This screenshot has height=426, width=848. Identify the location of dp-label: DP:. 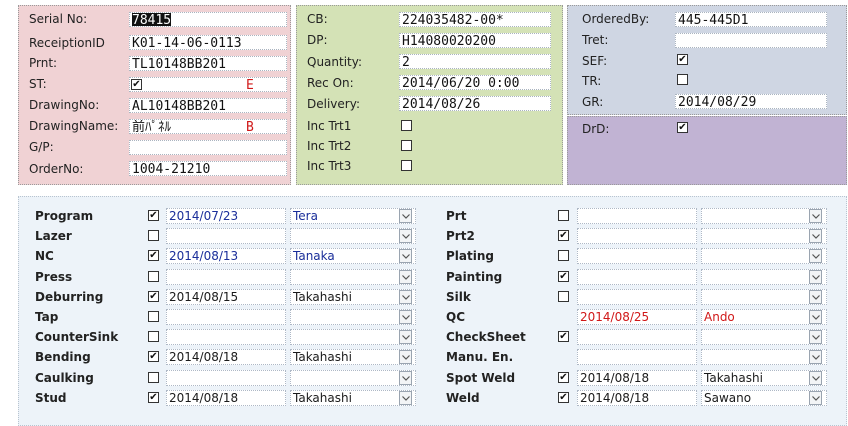
(317, 40).